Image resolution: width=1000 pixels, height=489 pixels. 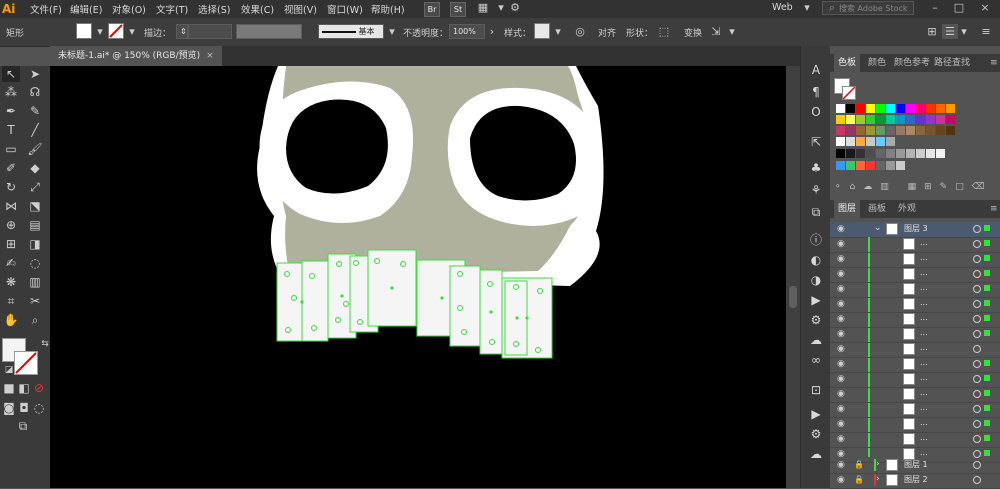 What do you see at coordinates (35, 130) in the screenshot?
I see `line-tool-icon: ╱` at bounding box center [35, 130].